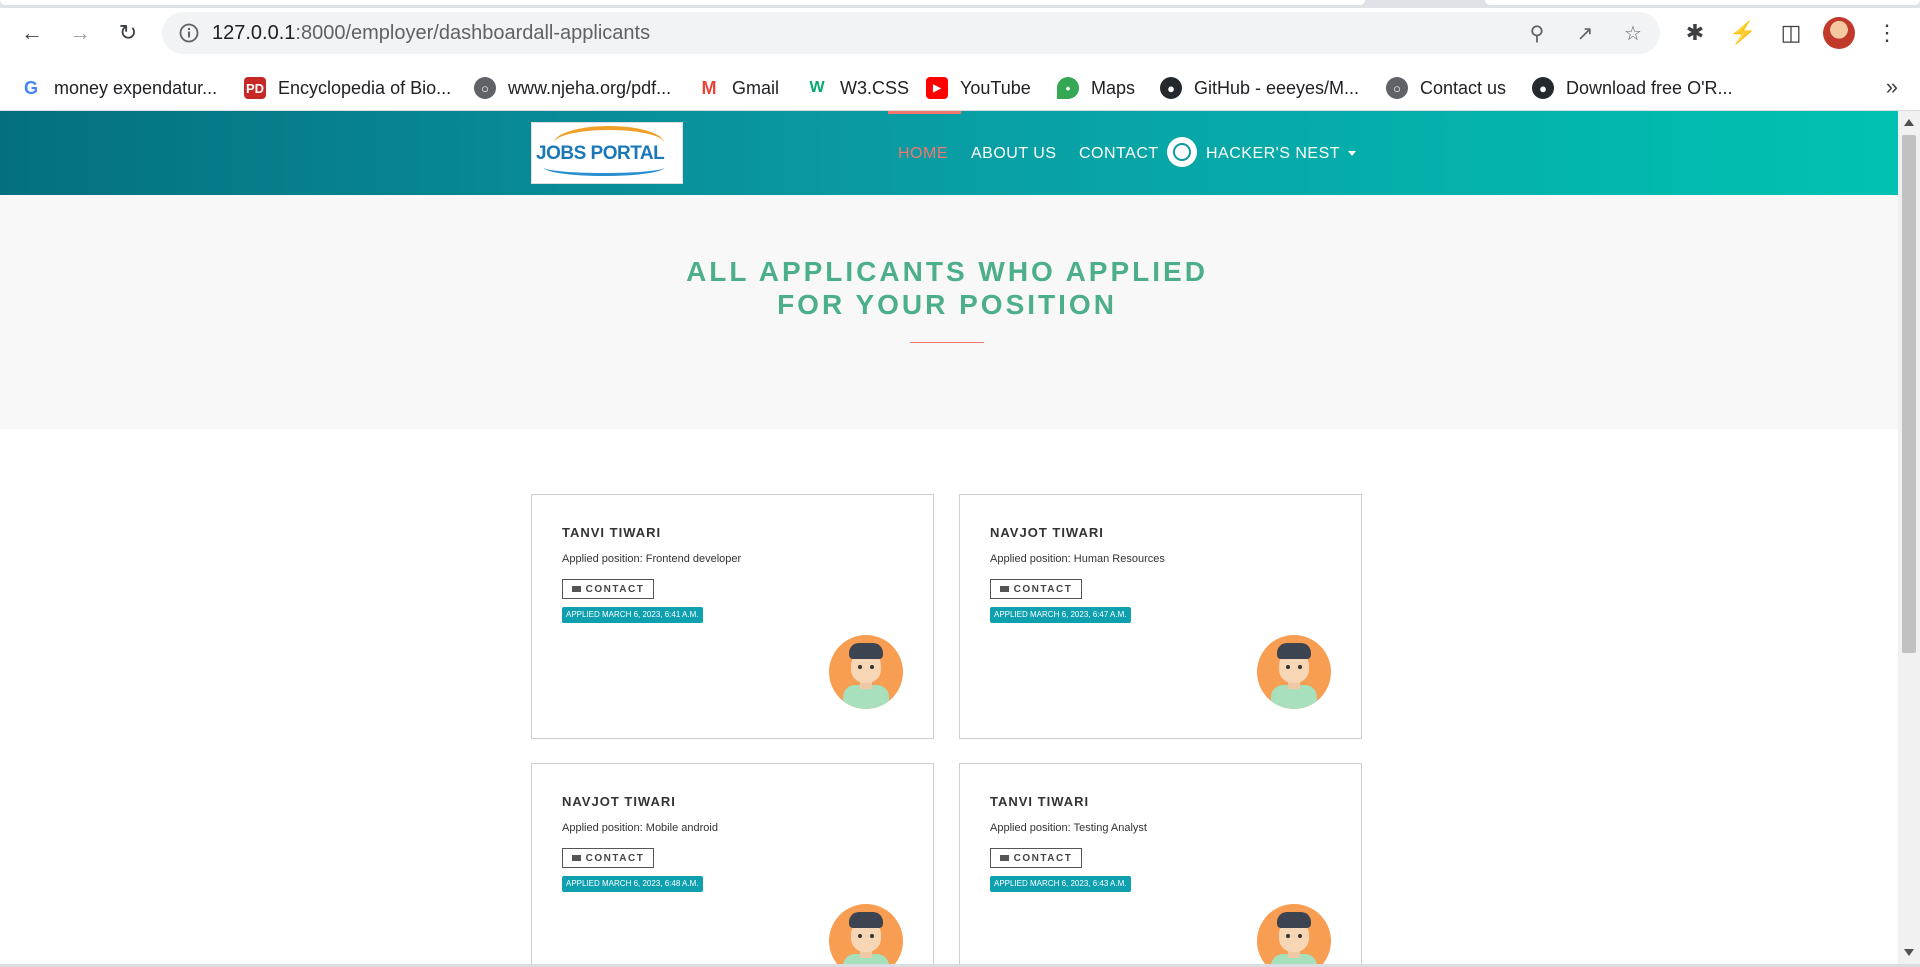  Describe the element at coordinates (1060, 884) in the screenshot. I see `applied-date-badge: APPLIED MARCH 6, 2023, 6:43 A.M.` at that location.